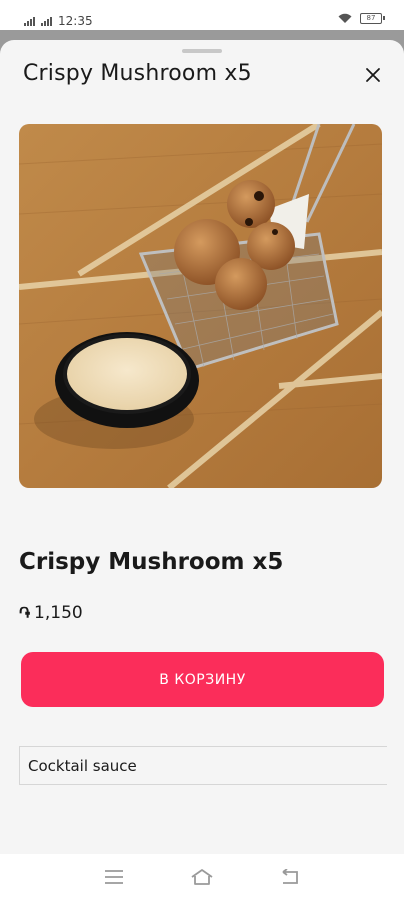  I want to click on back-button, so click(290, 877).